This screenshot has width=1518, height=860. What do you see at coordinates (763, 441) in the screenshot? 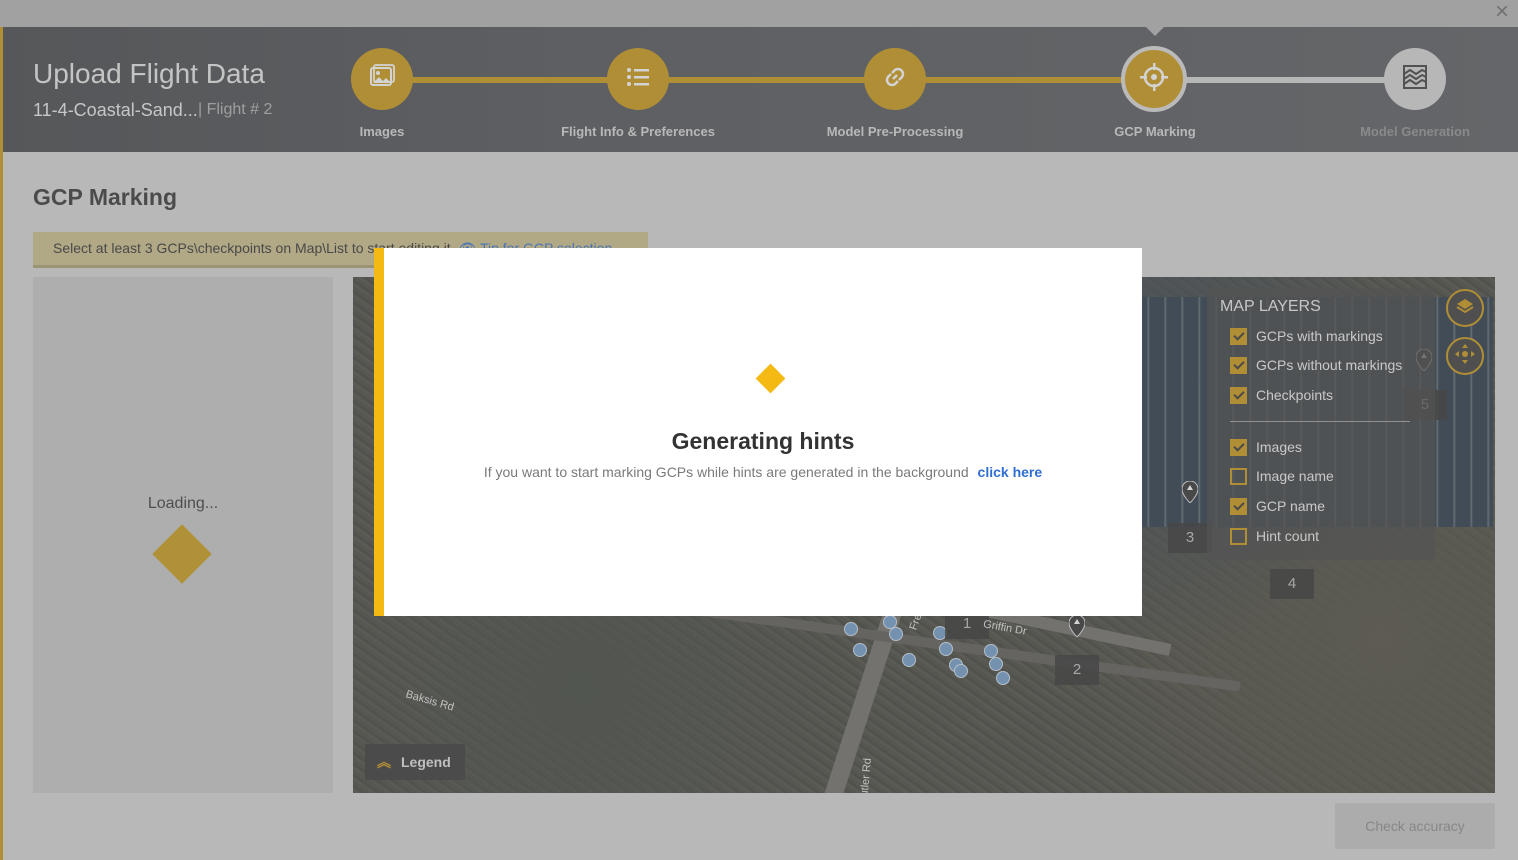
I see `dialog-title: Generating hints` at bounding box center [763, 441].